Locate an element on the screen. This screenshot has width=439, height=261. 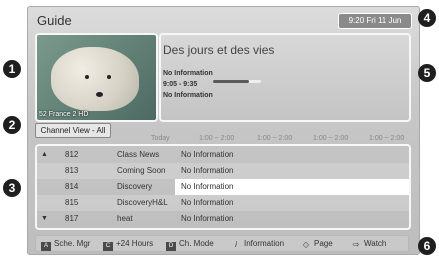
bear-nose is located at coordinates (99, 94).